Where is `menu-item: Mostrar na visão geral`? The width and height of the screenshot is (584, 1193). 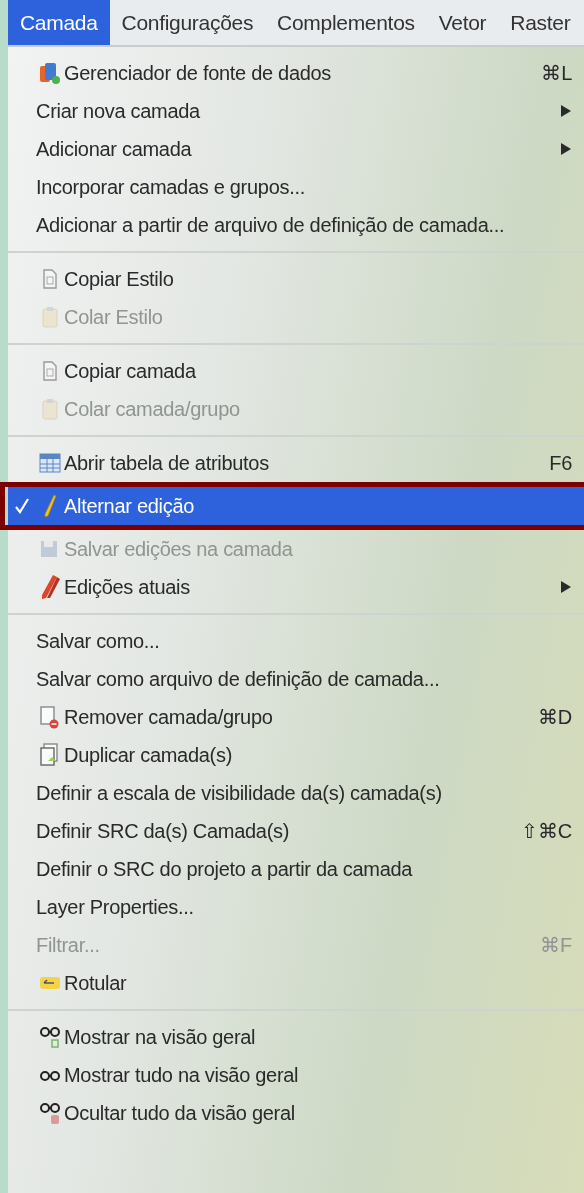
menu-item: Mostrar na visão geral is located at coordinates (296, 1037).